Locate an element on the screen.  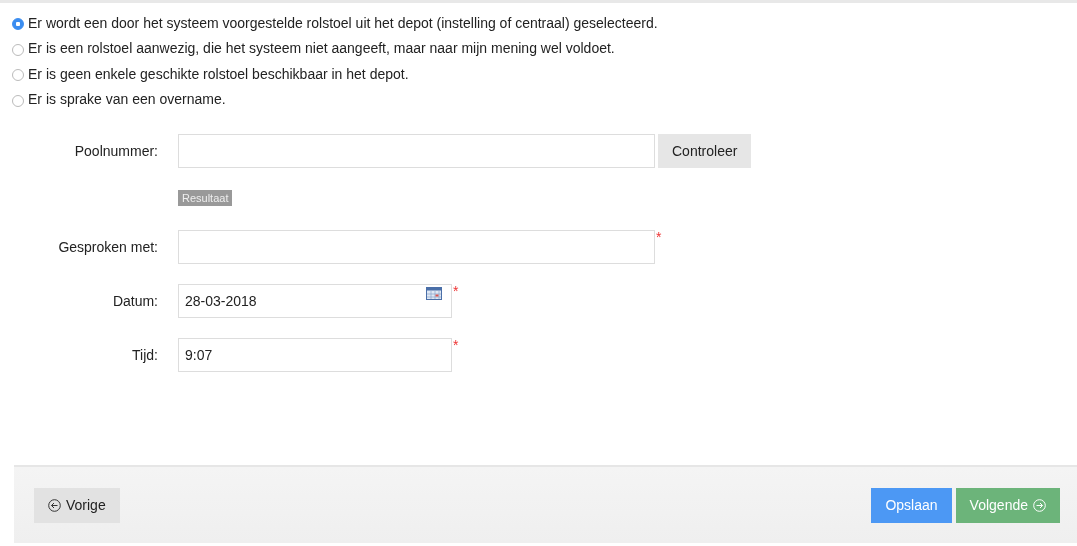
option-label: Er is geen enkele geschikte rolstoel beschikbaar in het depot. is located at coordinates (218, 73).